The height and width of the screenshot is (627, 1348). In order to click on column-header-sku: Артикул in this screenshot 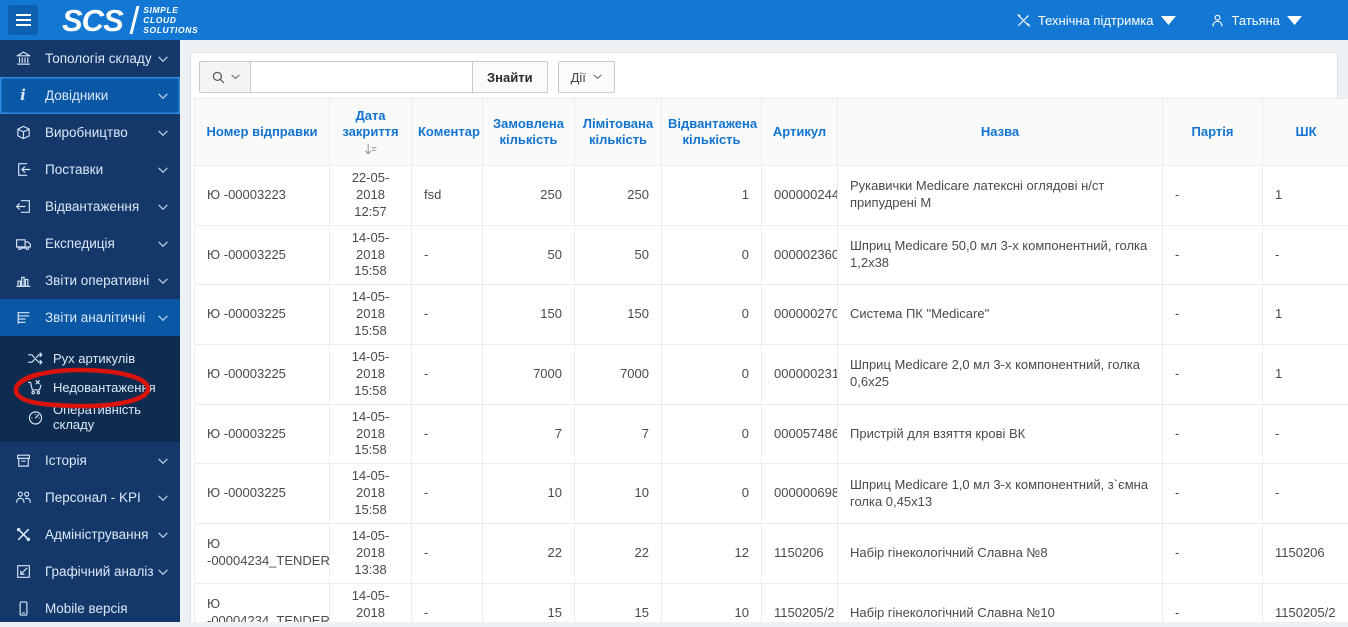, I will do `click(800, 132)`.